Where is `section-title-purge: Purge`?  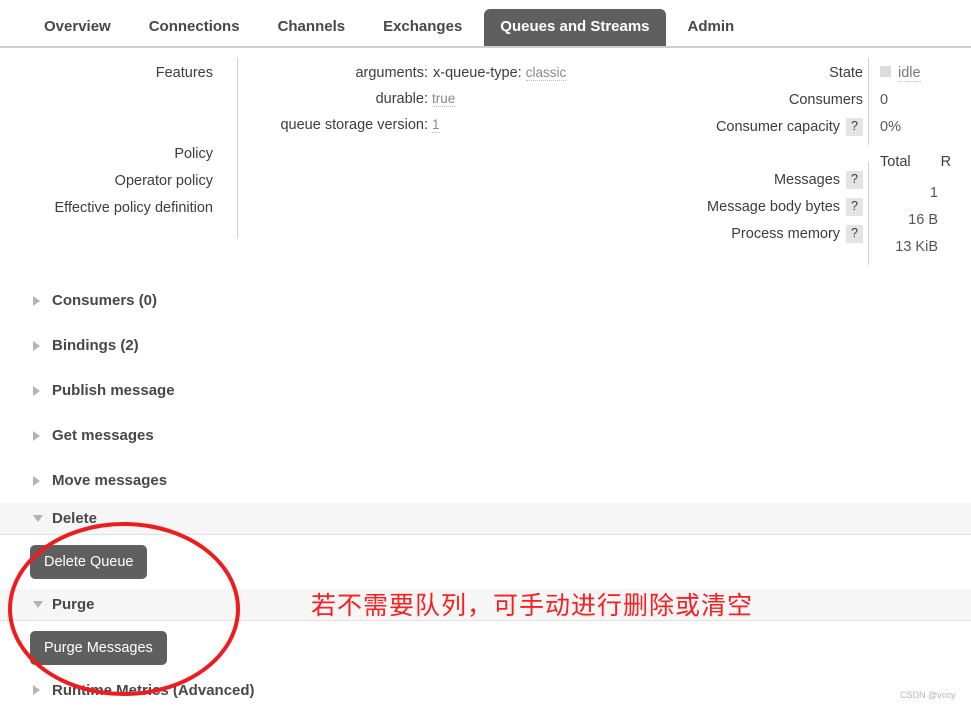
section-title-purge: Purge is located at coordinates (73, 604).